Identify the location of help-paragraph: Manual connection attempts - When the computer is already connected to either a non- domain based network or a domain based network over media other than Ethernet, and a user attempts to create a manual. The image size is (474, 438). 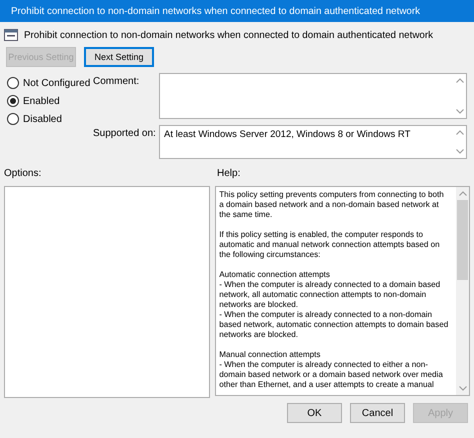
(331, 370).